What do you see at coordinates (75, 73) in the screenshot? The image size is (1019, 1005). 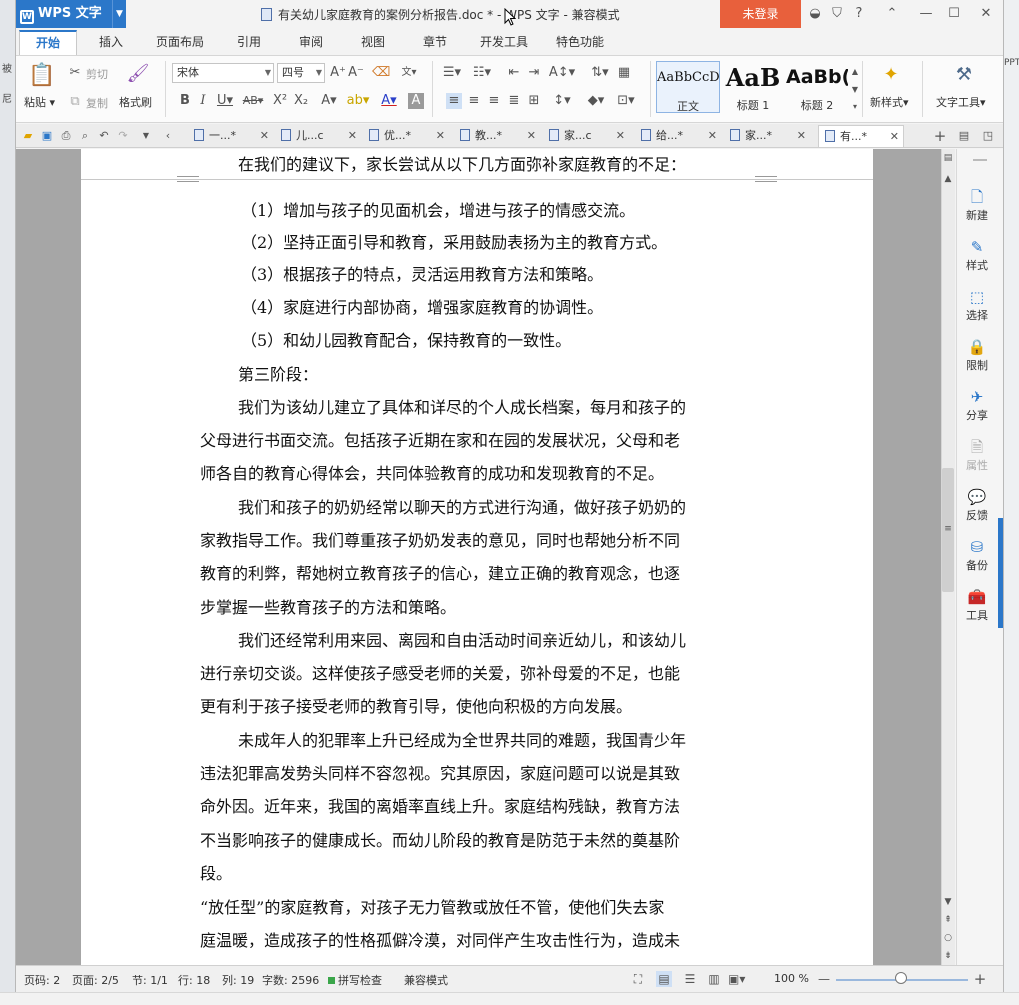 I see `cut-icon: ✂` at bounding box center [75, 73].